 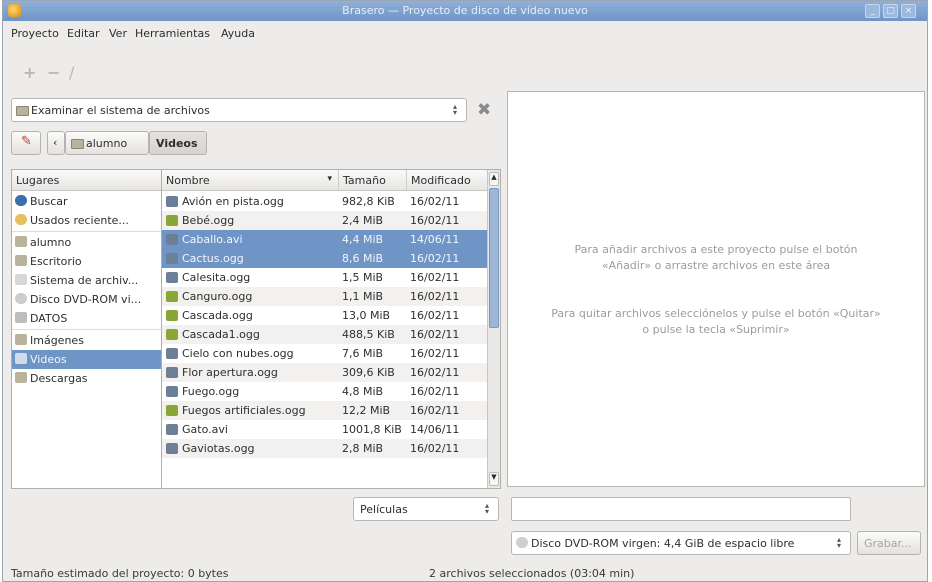 What do you see at coordinates (35, 33) in the screenshot?
I see `menu-proyecto: Proyecto` at bounding box center [35, 33].